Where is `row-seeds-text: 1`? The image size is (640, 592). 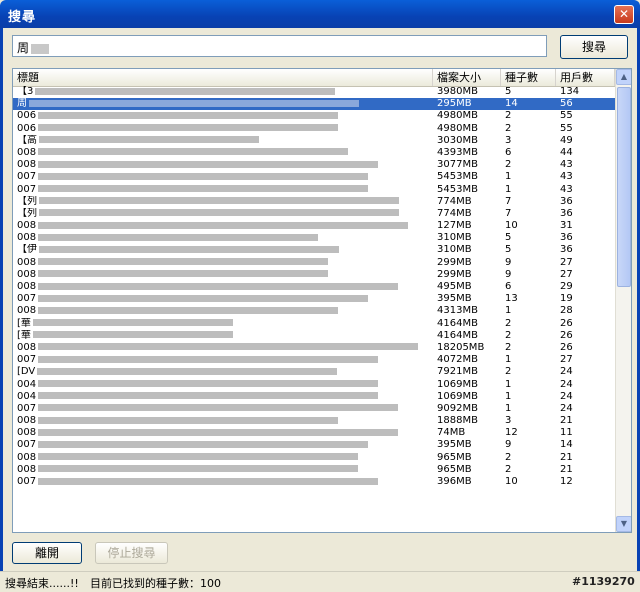
row-seeds-text: 1 is located at coordinates (508, 311).